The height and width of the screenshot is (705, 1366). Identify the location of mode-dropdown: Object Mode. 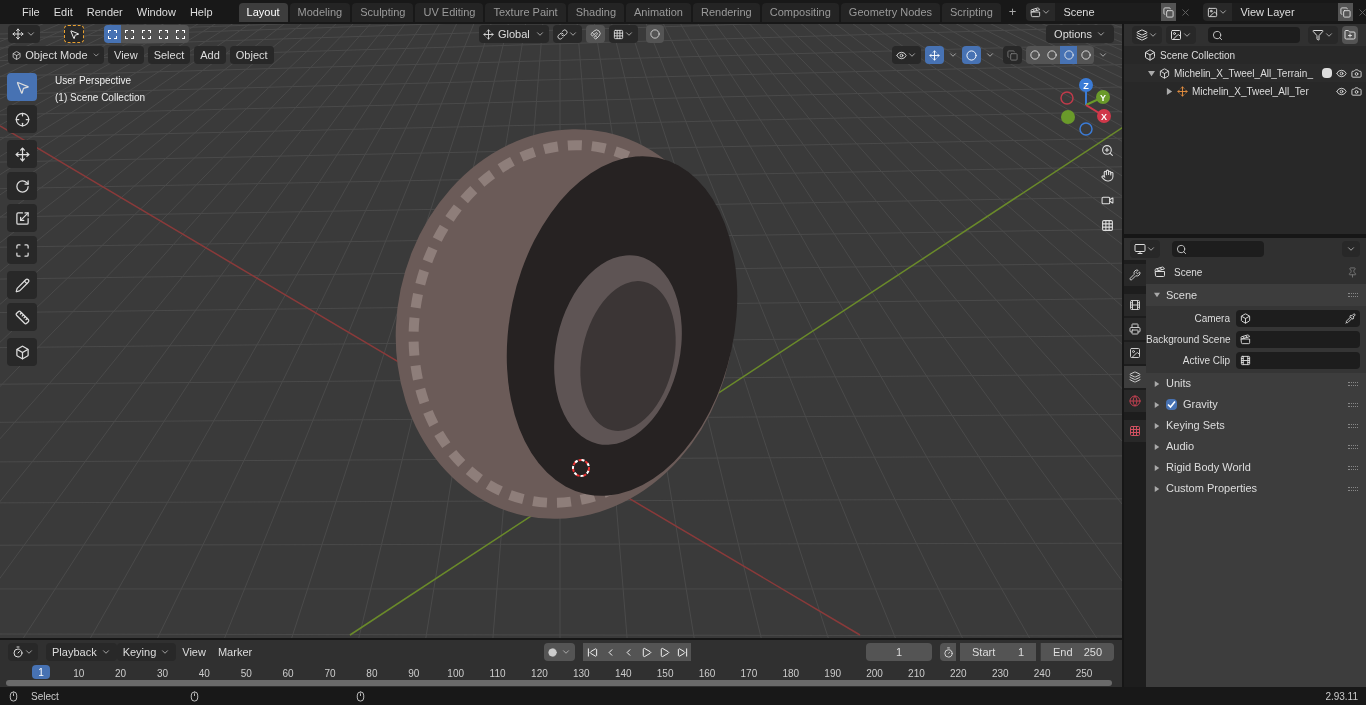
(56, 55).